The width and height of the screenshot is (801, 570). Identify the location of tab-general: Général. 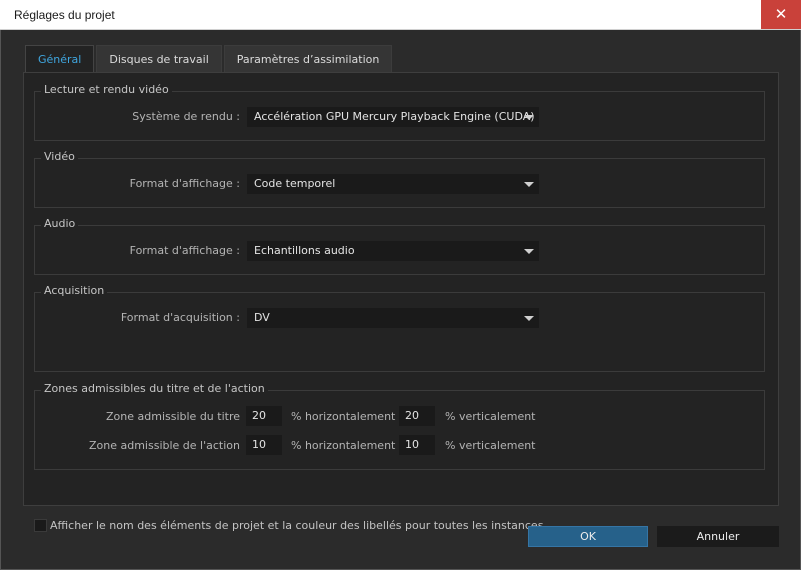
(60, 59).